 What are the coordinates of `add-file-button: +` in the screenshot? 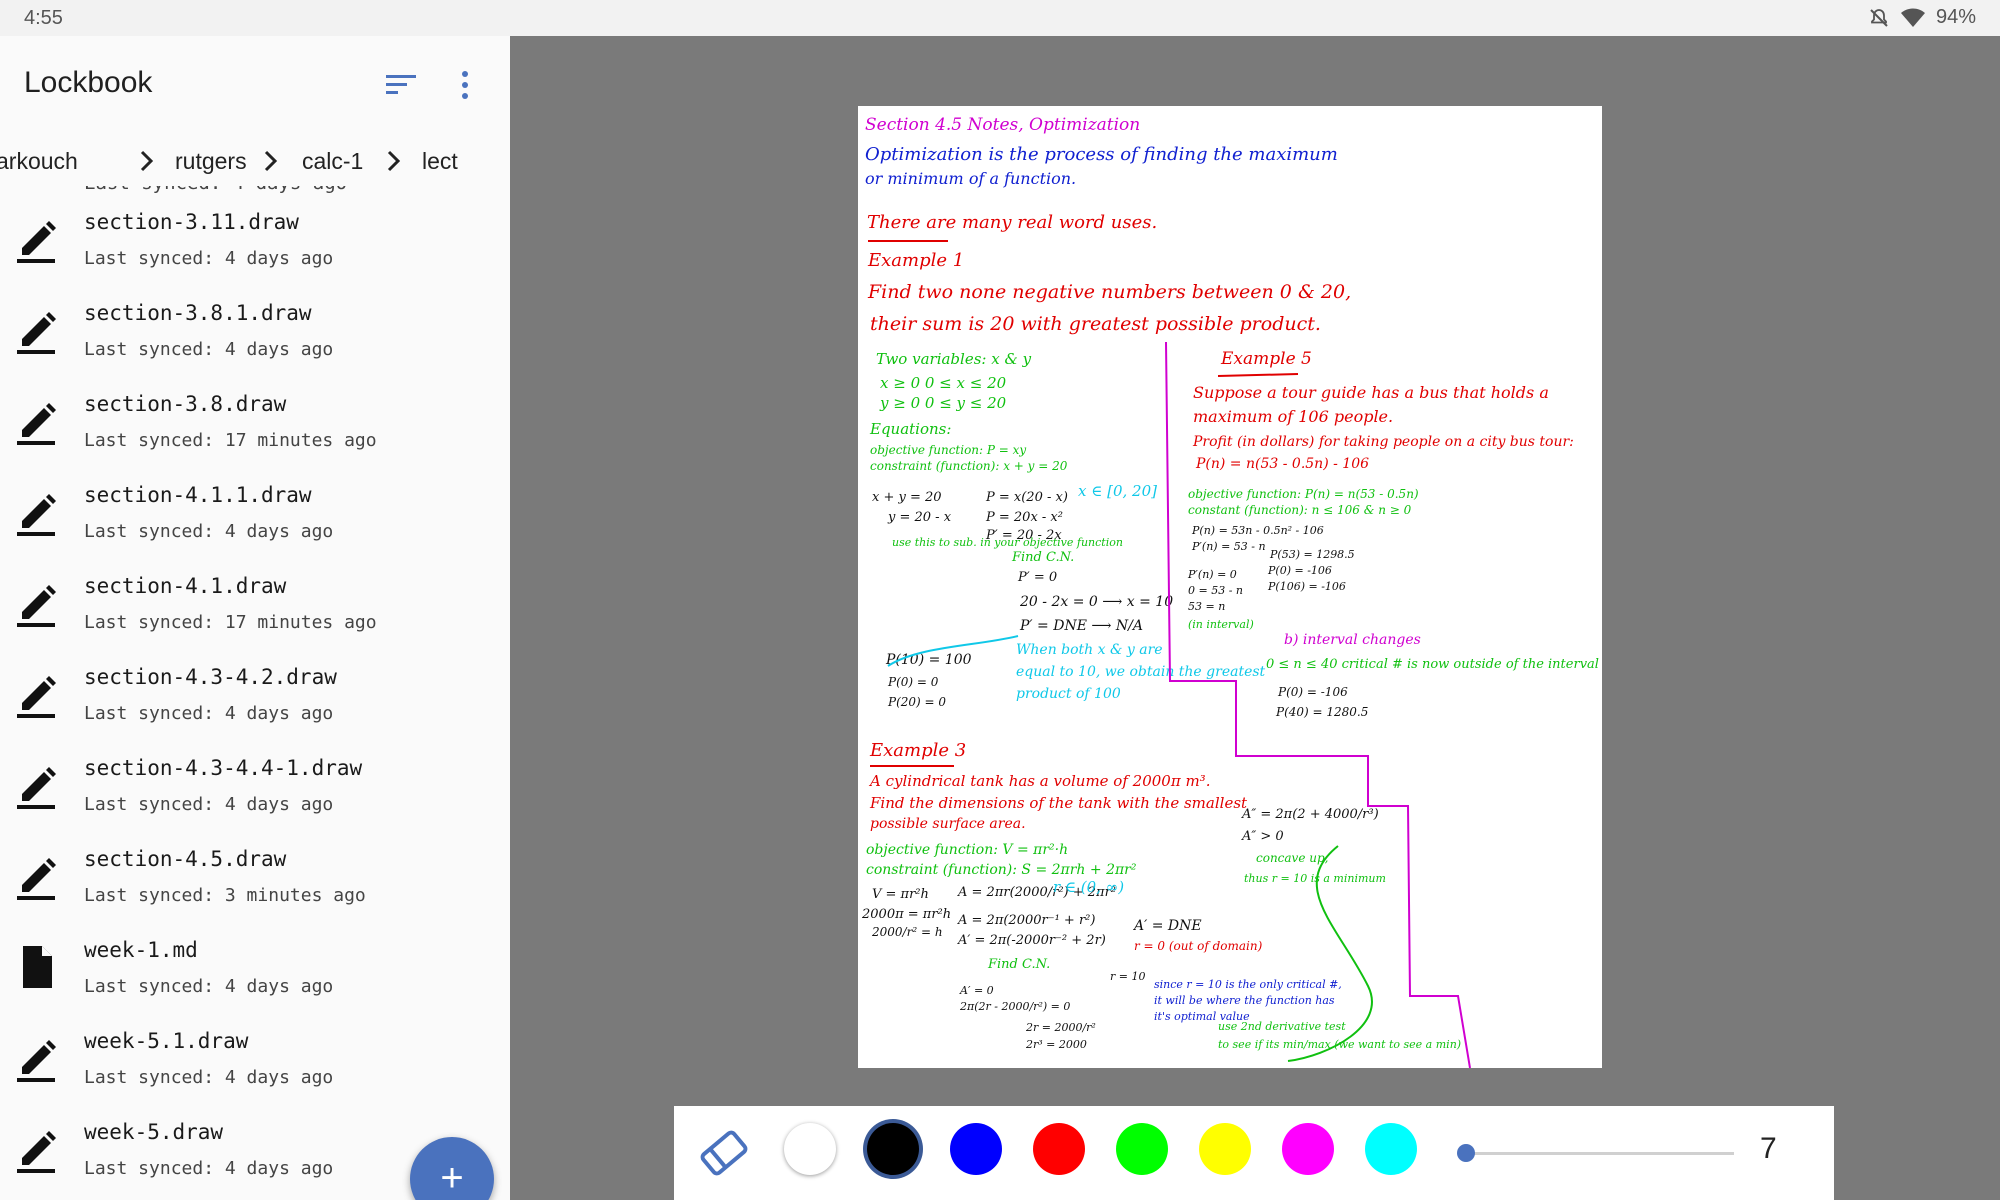 It's located at (452, 1168).